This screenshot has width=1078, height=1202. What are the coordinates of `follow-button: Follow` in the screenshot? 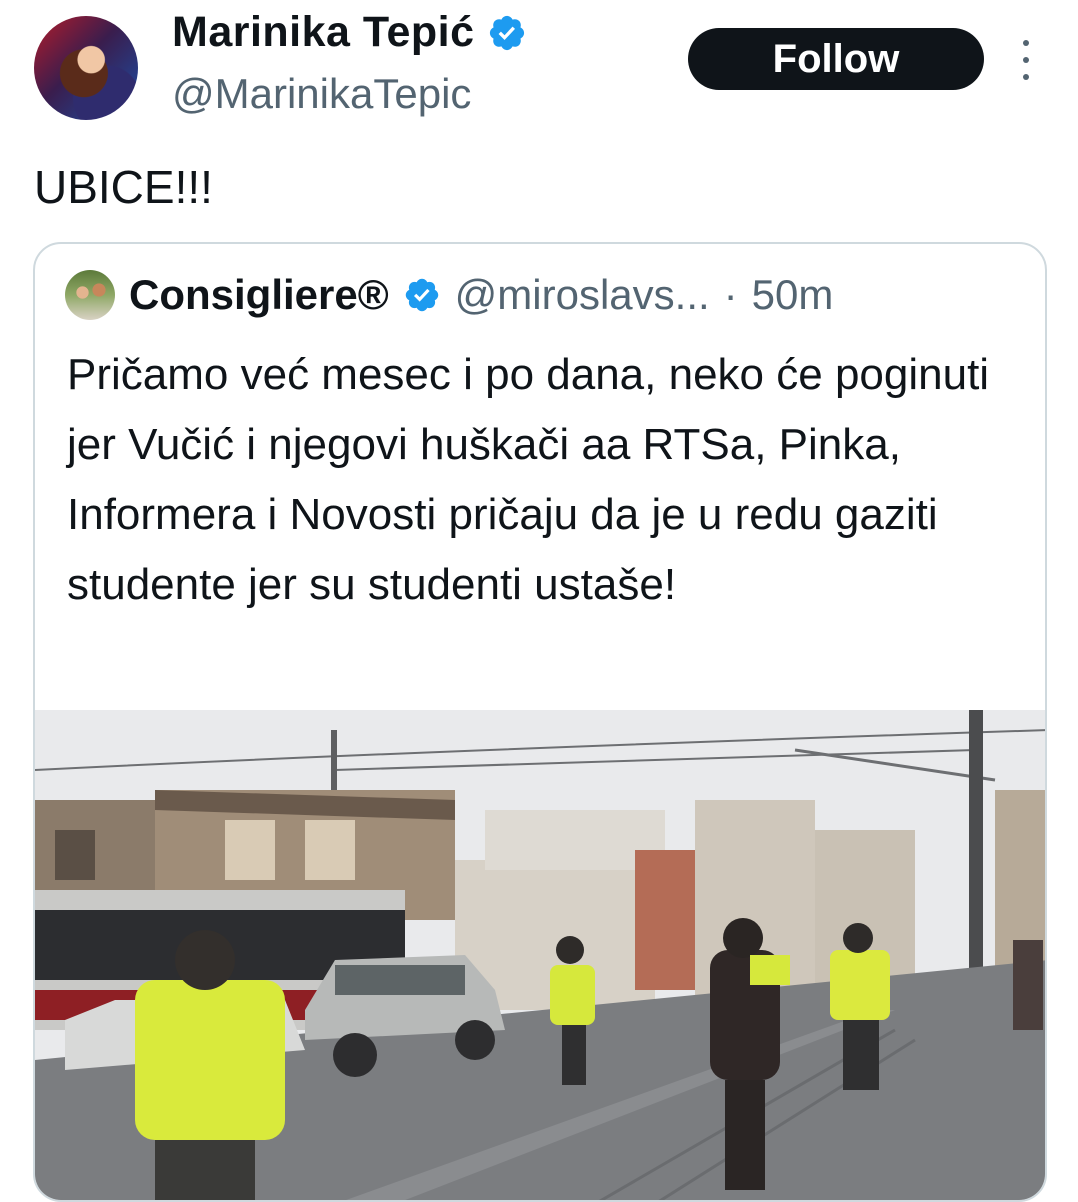 It's located at (836, 59).